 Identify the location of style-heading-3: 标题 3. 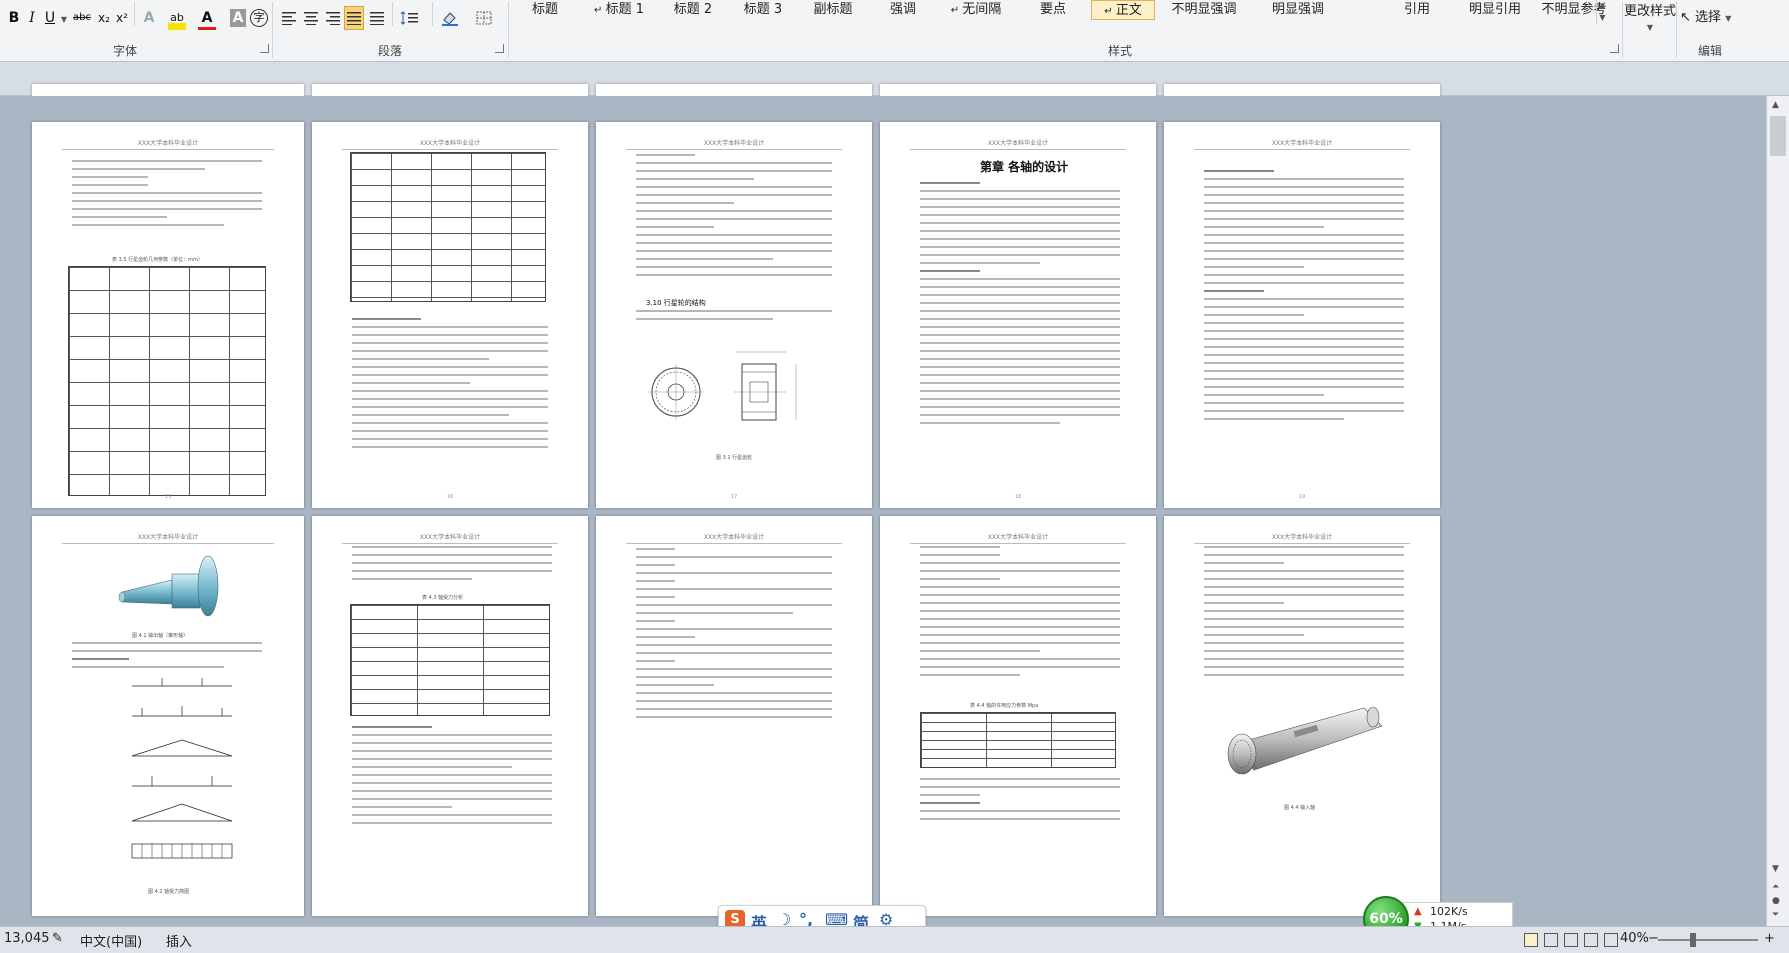
(763, 10).